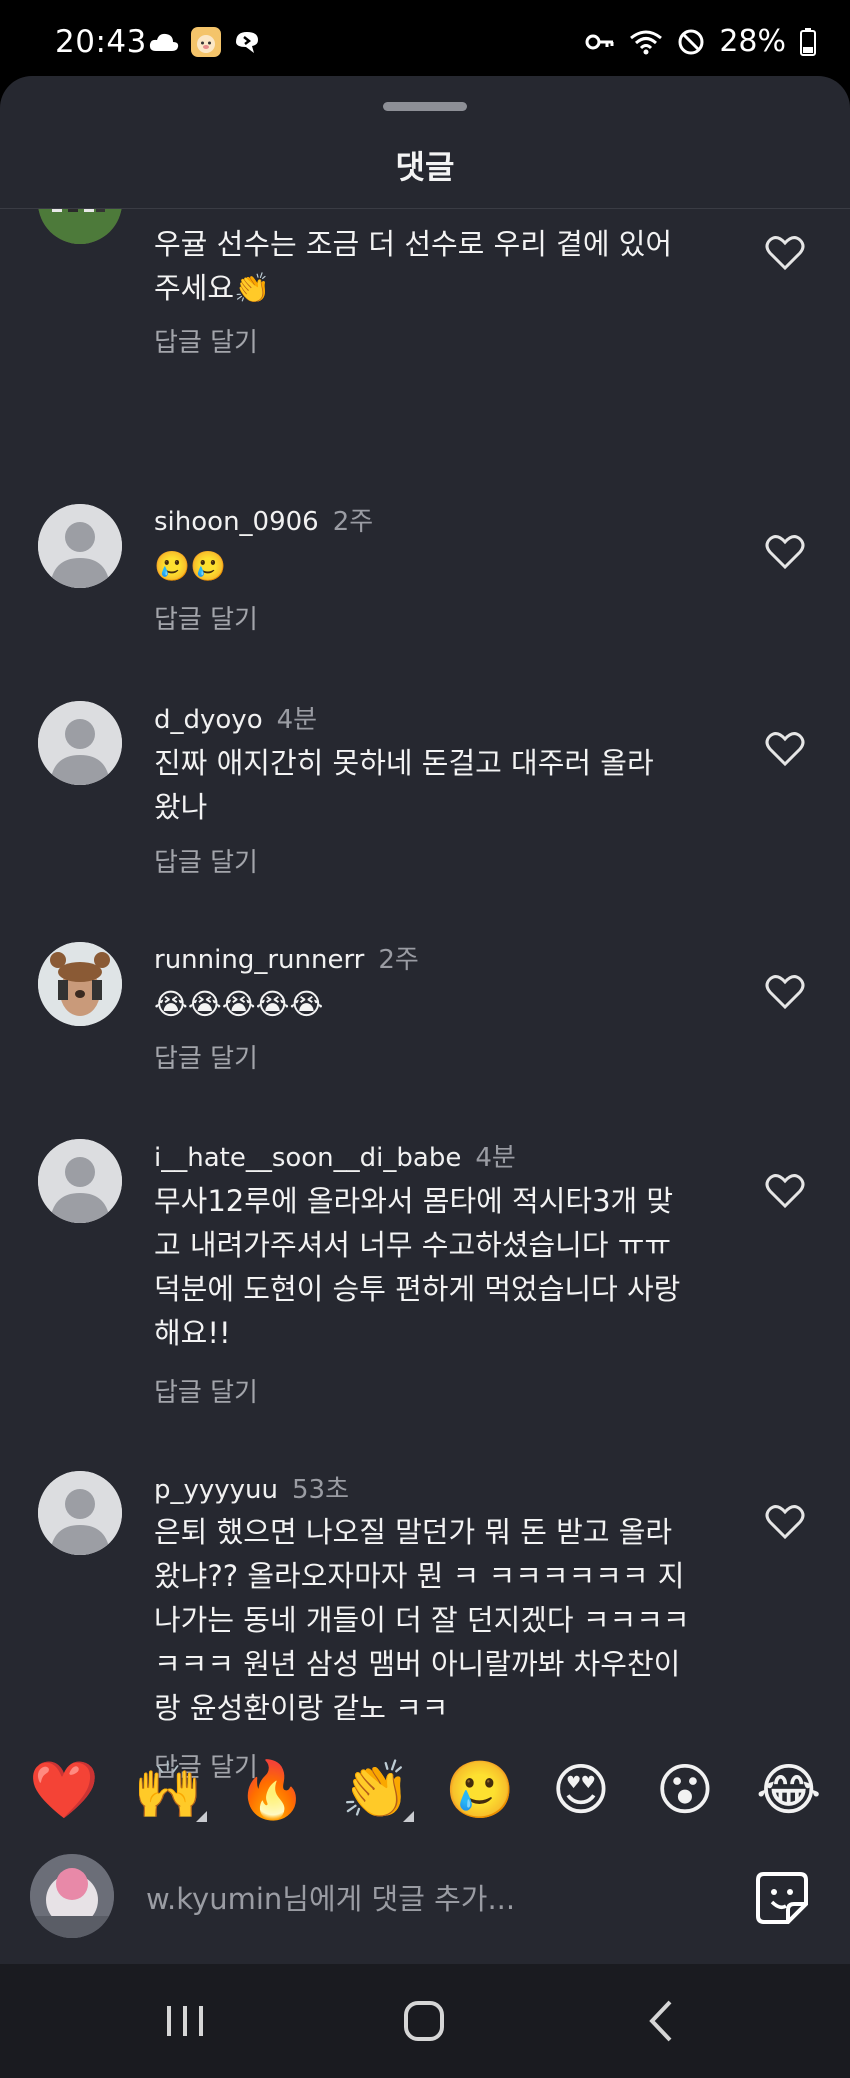 This screenshot has height=2078, width=850. What do you see at coordinates (376, 1791) in the screenshot?
I see `emoji-clap-button: 👏` at bounding box center [376, 1791].